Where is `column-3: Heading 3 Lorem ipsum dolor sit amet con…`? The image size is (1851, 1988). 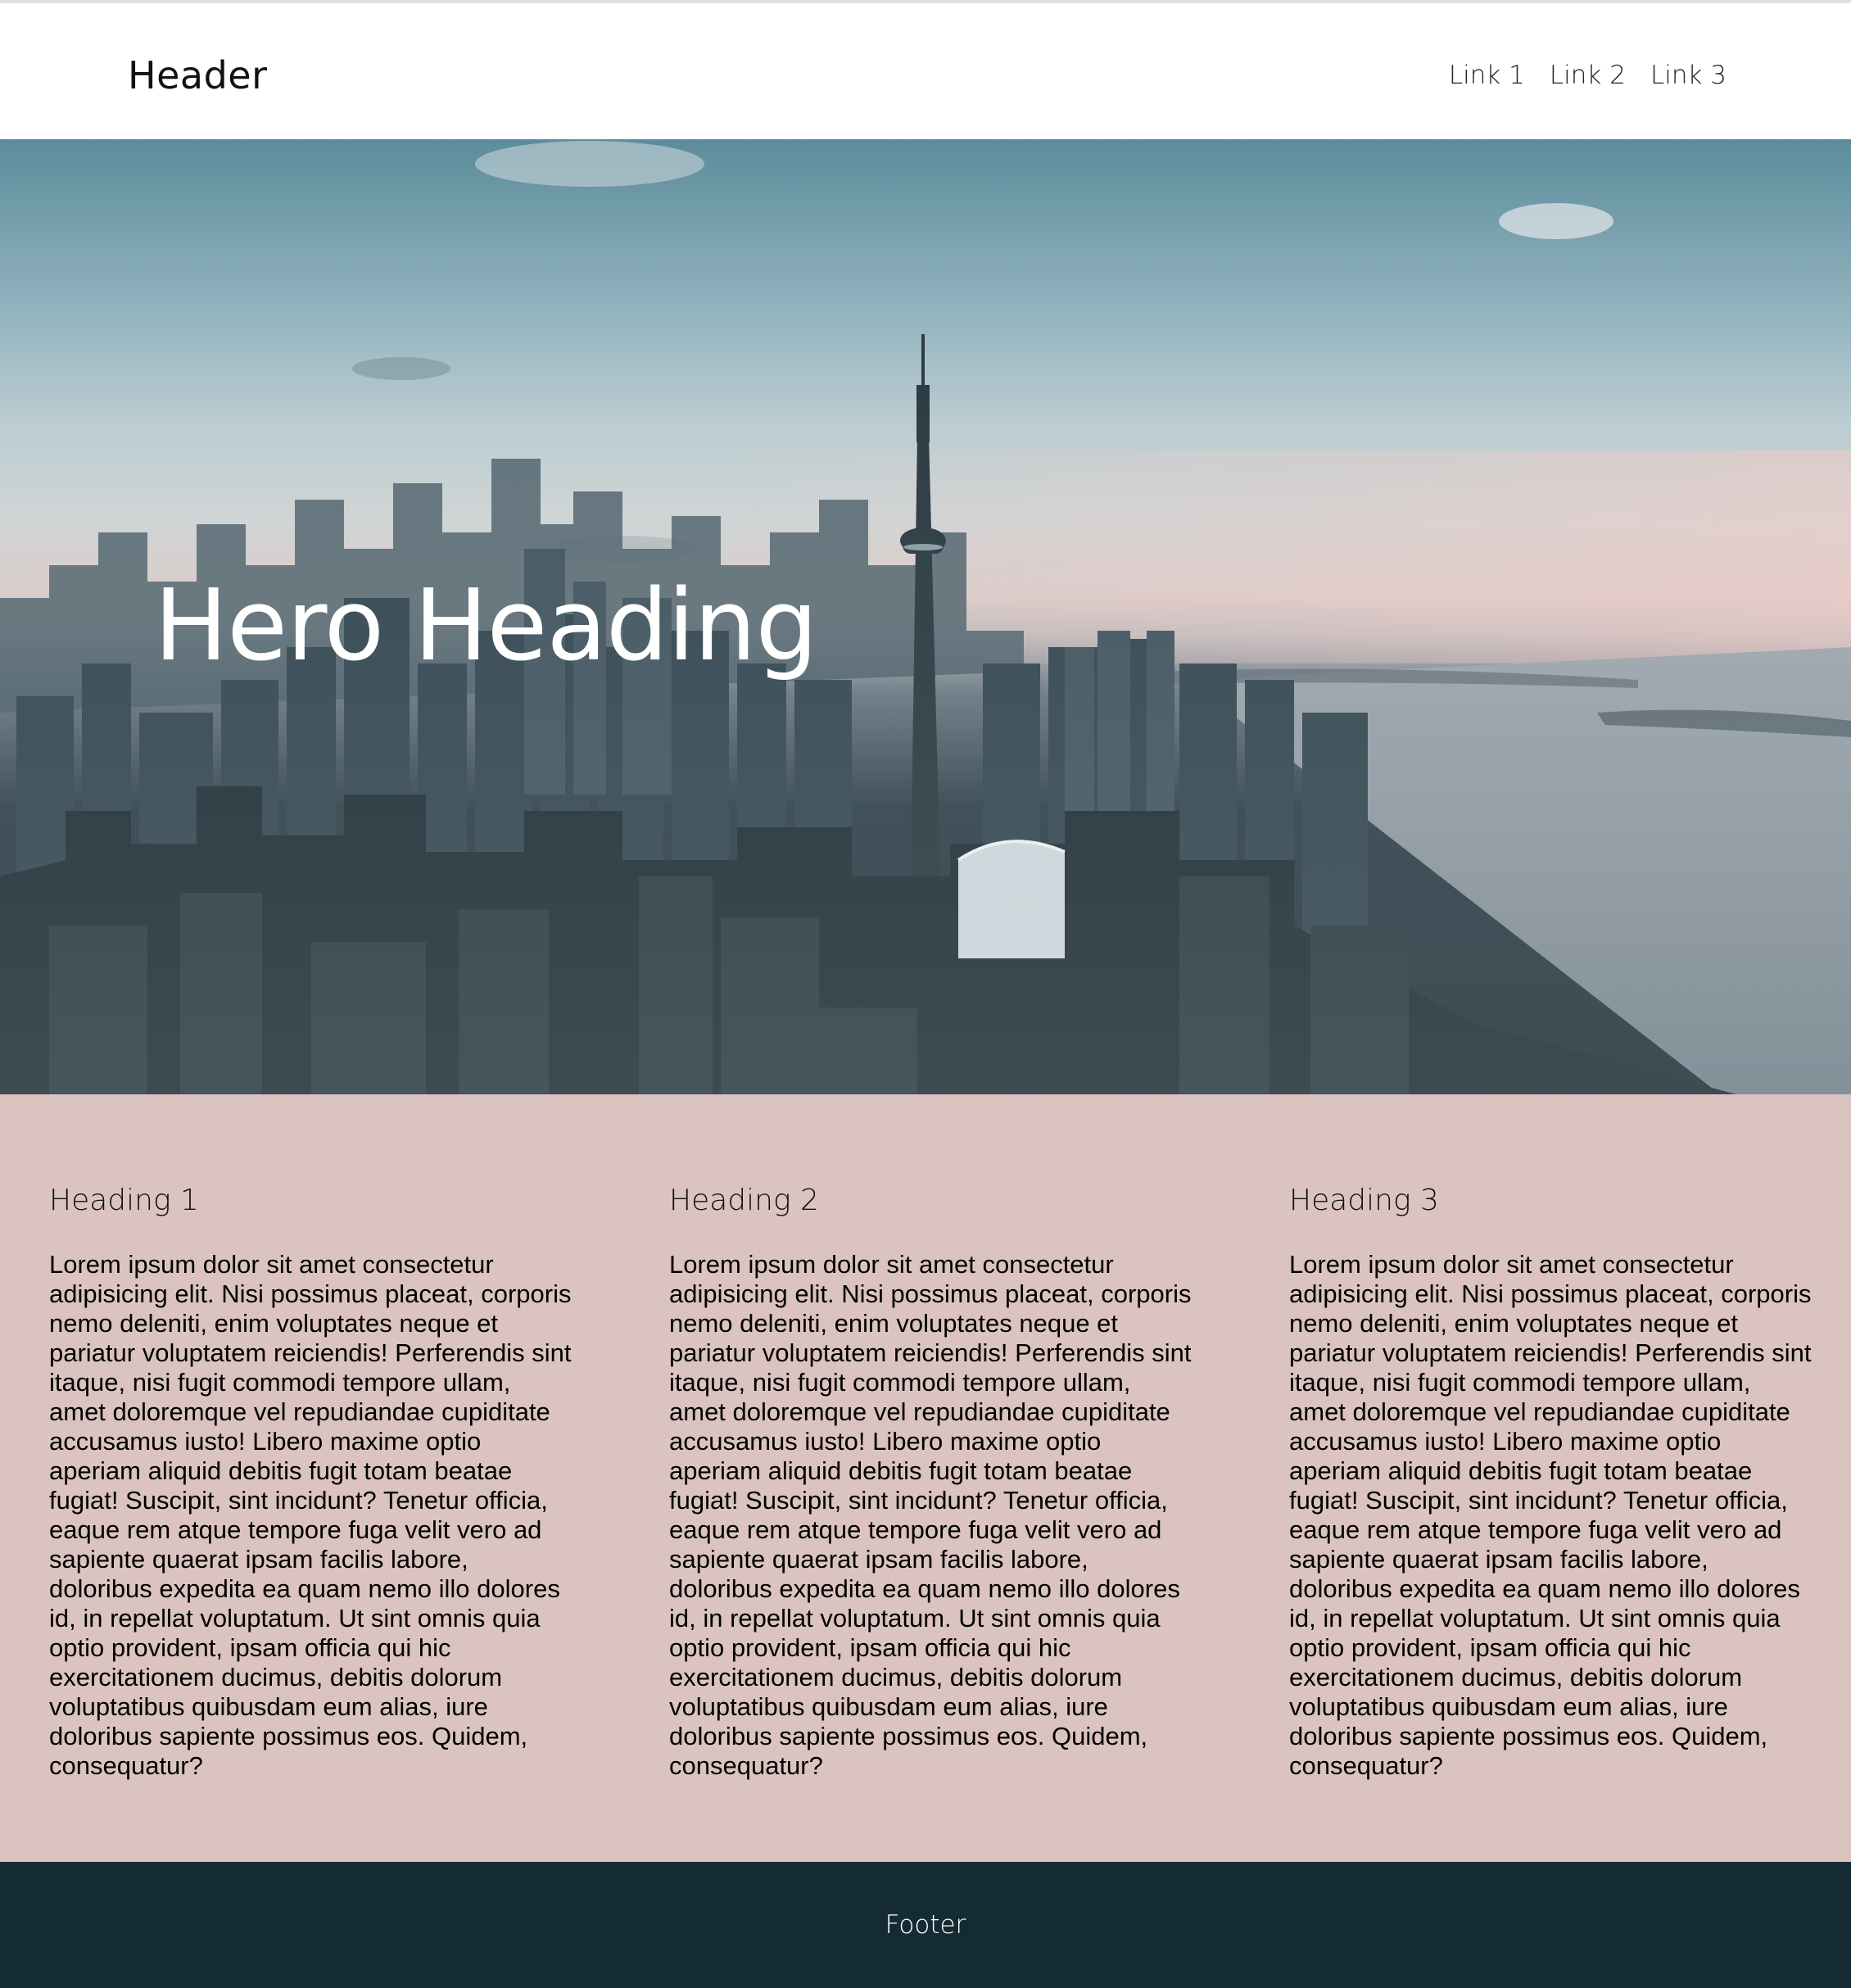
column-3: Heading 3 Lorem ipsum dolor sit amet con… is located at coordinates (1551, 1478).